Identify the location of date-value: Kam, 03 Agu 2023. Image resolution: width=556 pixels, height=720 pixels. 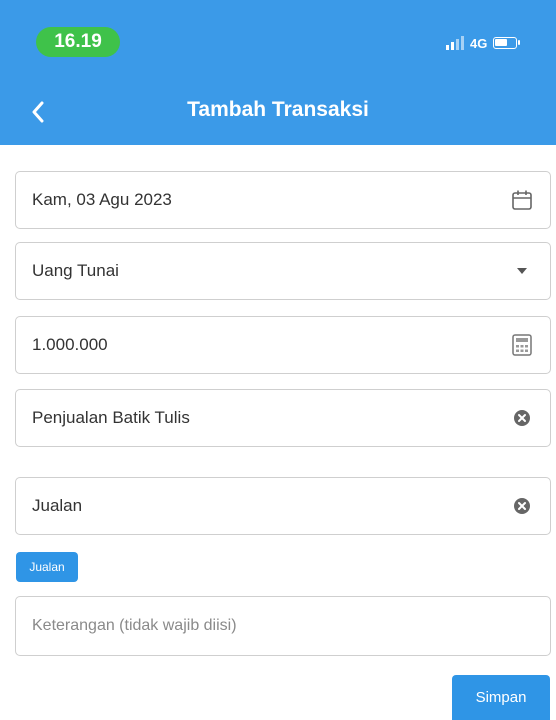
(102, 199).